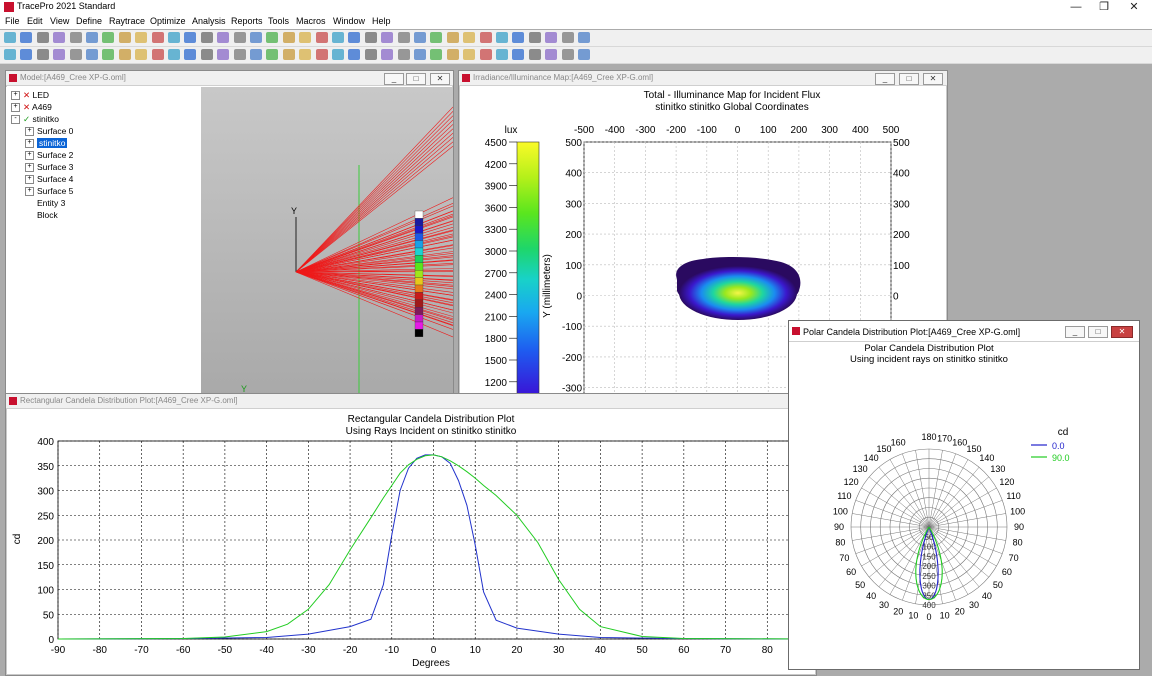 Image resolution: width=1152 pixels, height=676 pixels. Describe the element at coordinates (416, 79) in the screenshot. I see `model-maximize-button: □` at that location.